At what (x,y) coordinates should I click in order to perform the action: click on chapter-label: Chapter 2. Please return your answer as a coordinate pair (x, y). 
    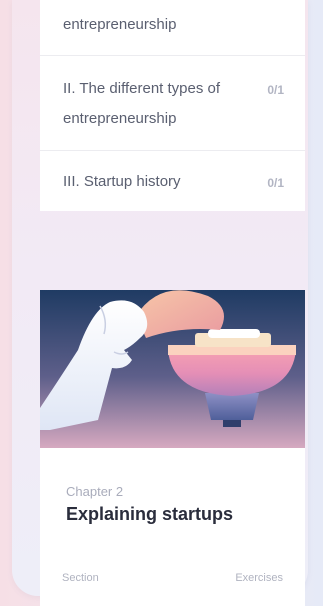
    Looking at the image, I should click on (95, 491).